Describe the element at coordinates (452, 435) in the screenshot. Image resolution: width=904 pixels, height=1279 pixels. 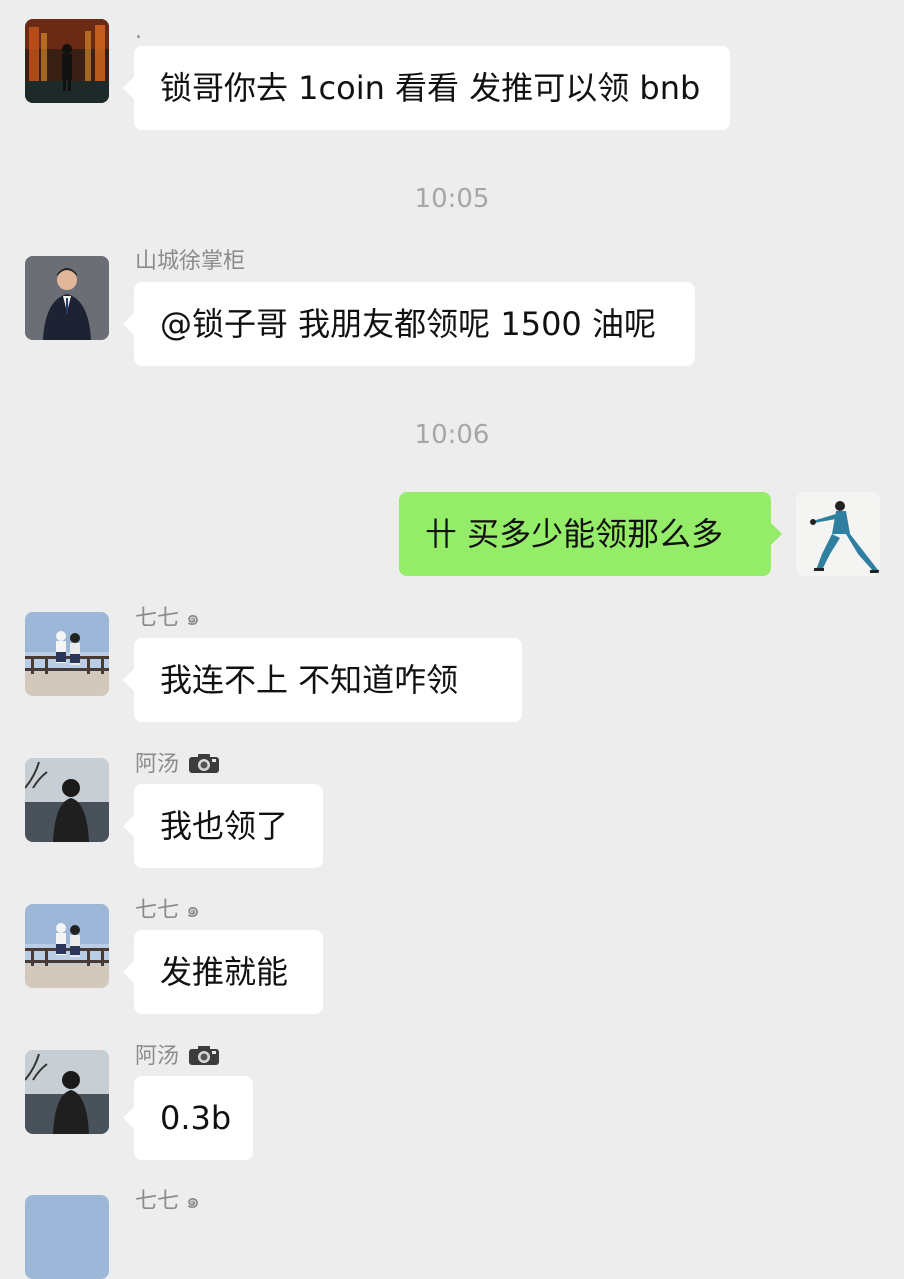
I see `timestamp: 10:06` at that location.